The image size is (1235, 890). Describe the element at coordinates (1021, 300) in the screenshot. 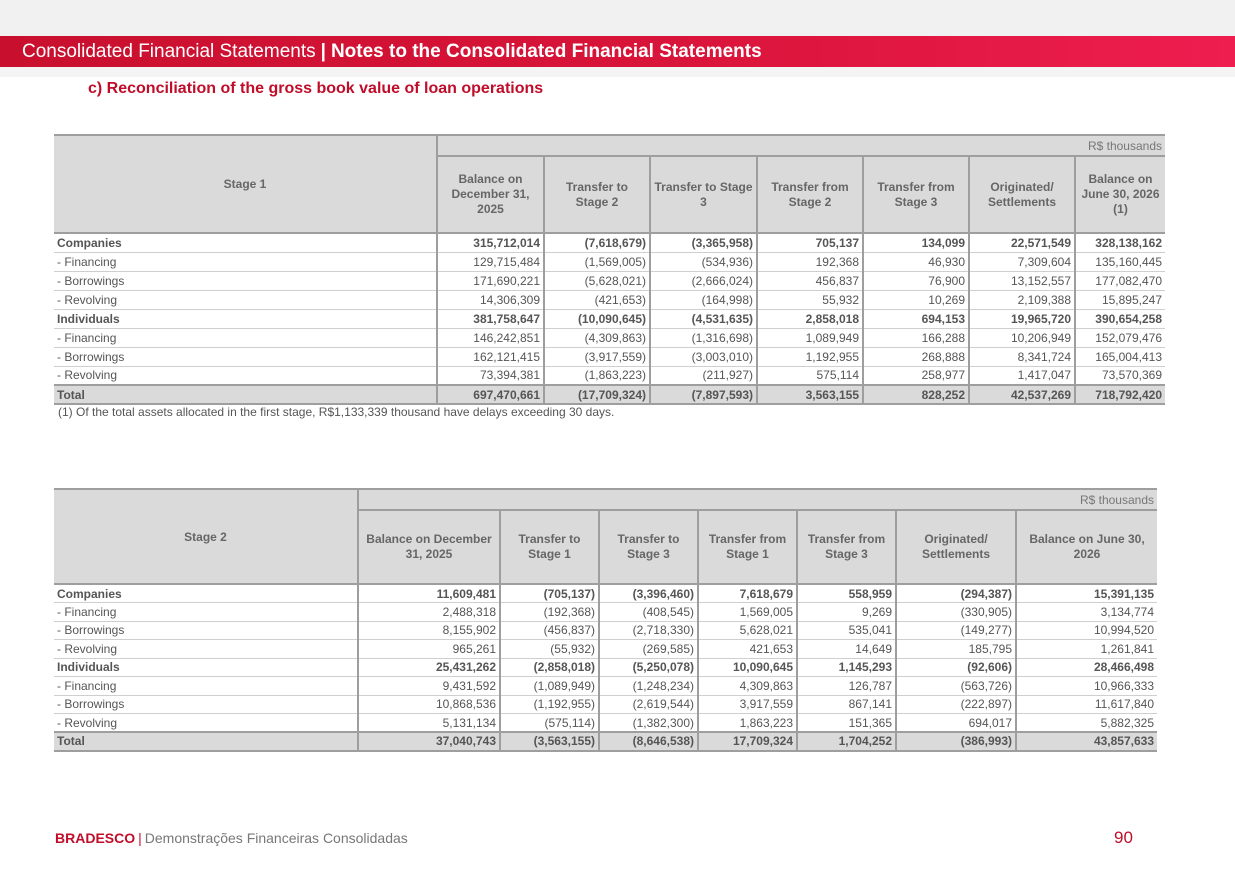

I see `table-cell: 2,109,388` at that location.